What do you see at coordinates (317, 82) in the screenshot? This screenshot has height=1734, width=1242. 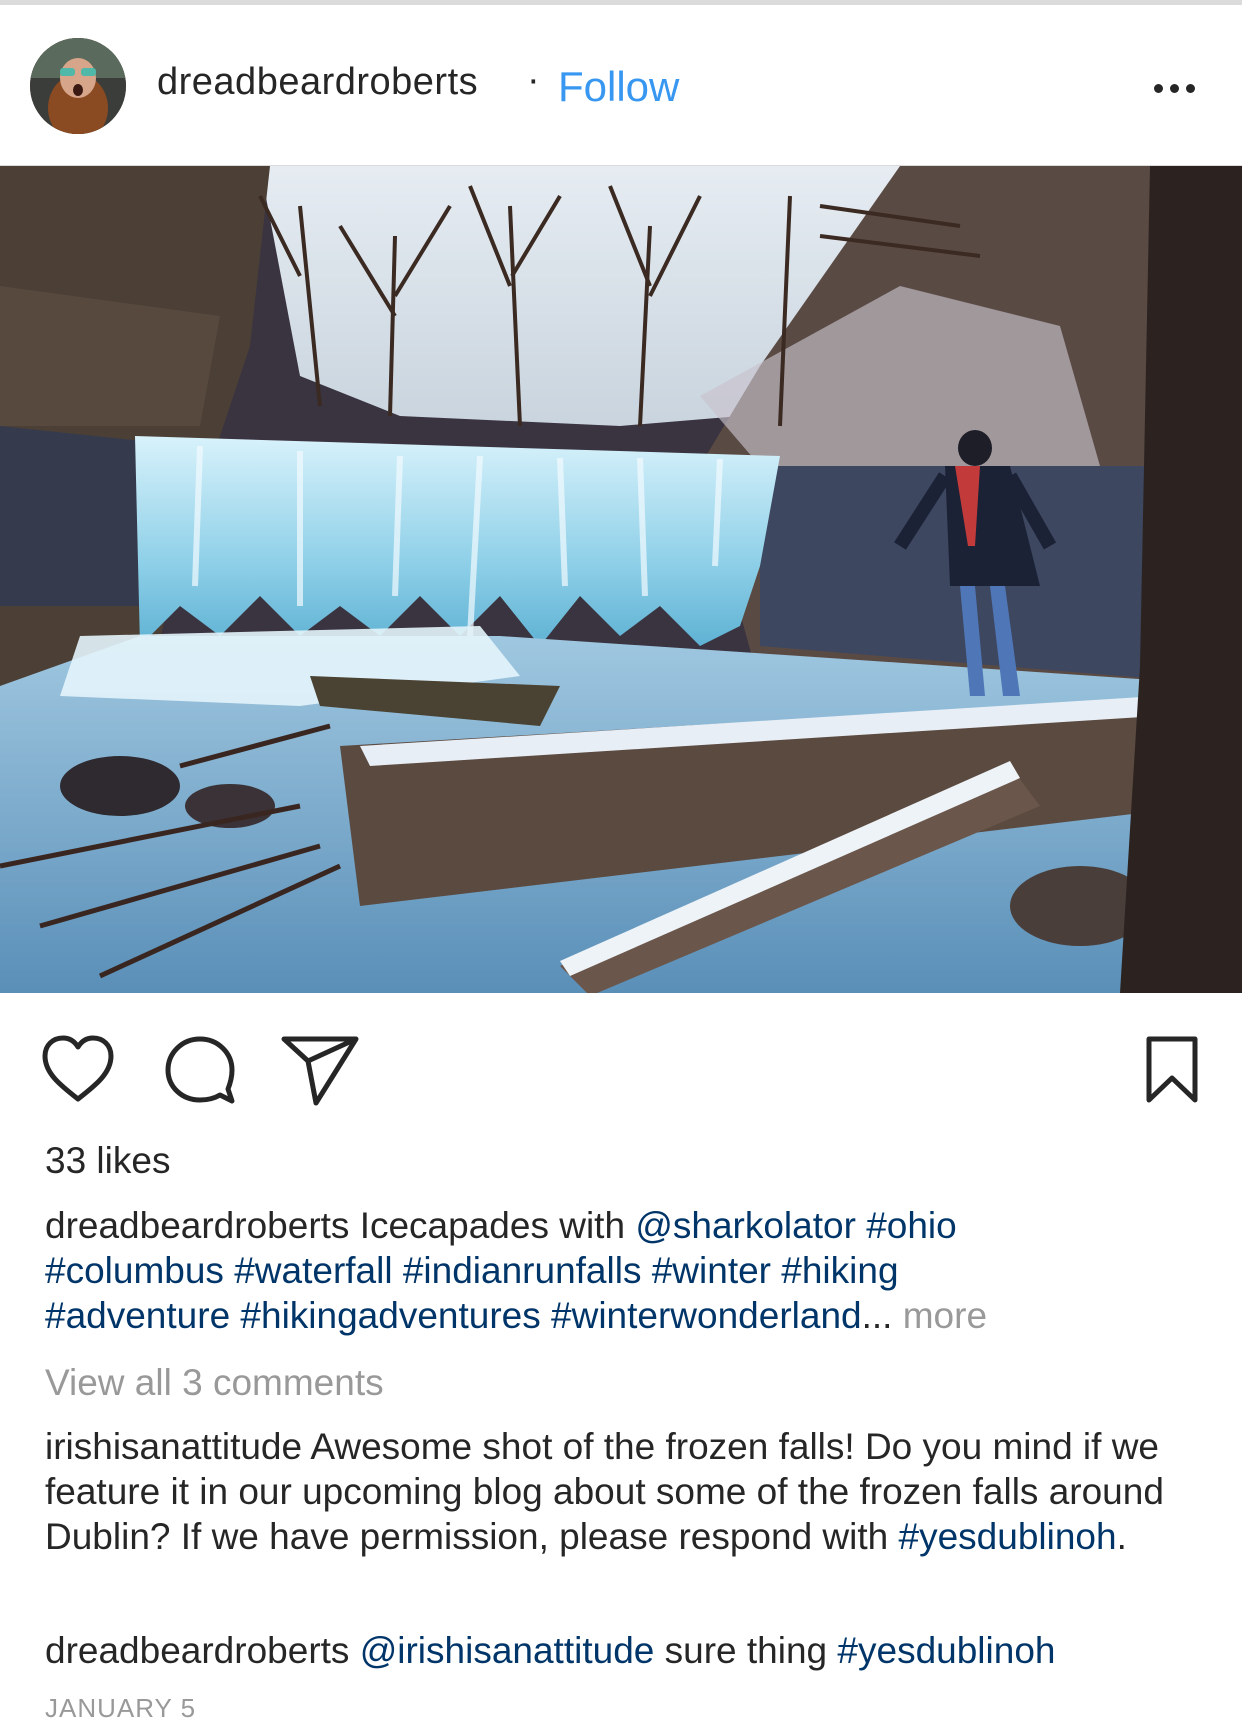 I see `post-author-username: dreadbeardroberts` at bounding box center [317, 82].